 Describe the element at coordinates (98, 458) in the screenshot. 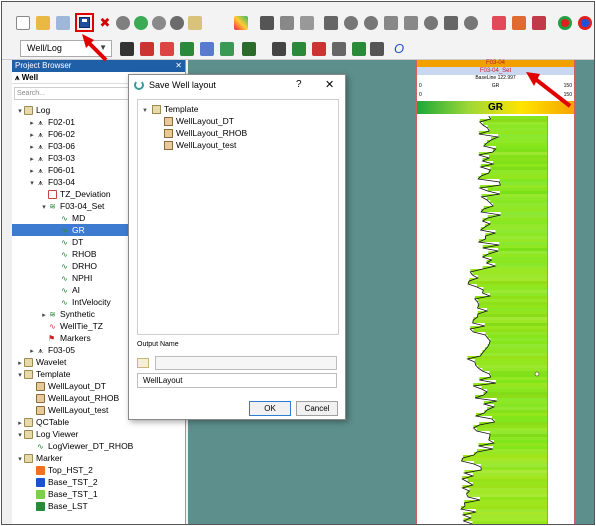

I see `tree-item-marker: ▾ Marker` at that location.